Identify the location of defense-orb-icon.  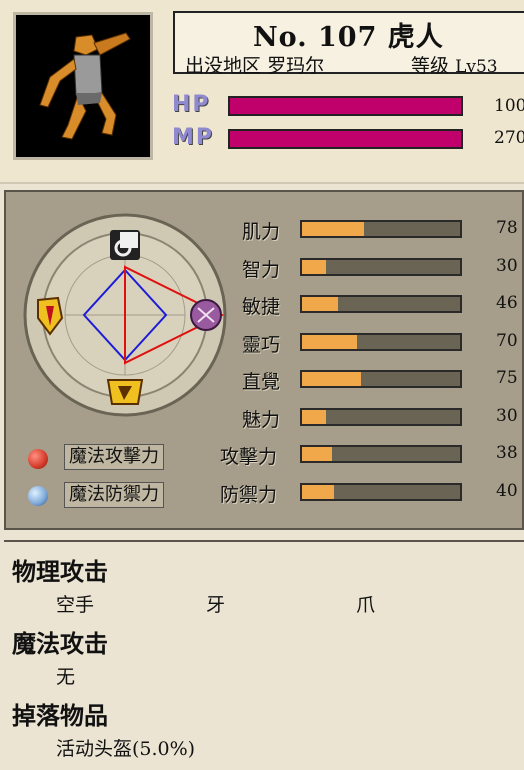
(38, 496).